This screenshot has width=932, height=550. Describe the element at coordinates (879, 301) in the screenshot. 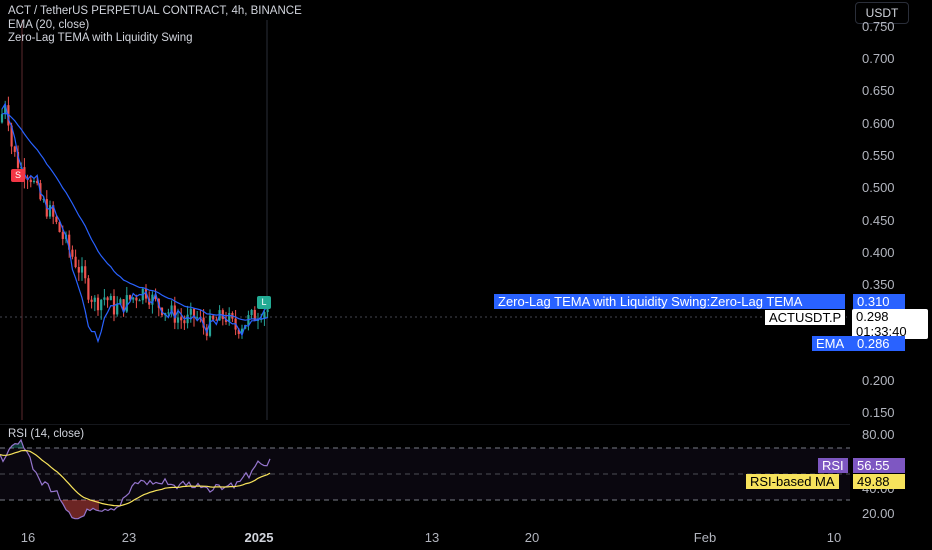

I see `zlt-value-tag: 0.310` at that location.